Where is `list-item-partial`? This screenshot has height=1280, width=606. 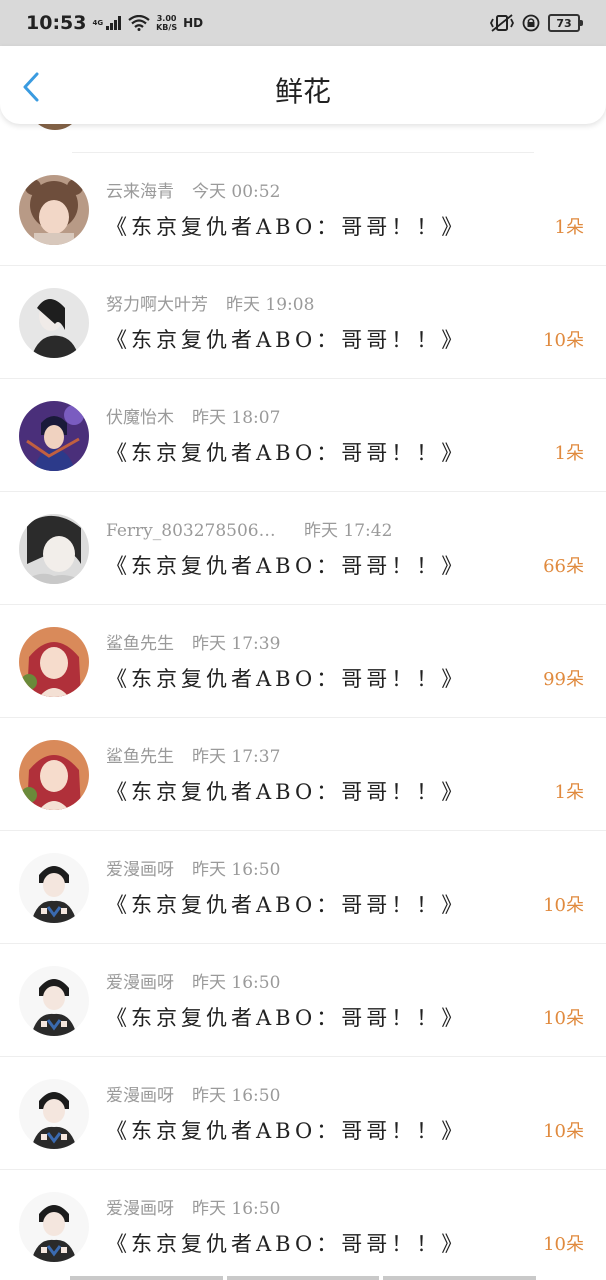 list-item-partial is located at coordinates (303, 139).